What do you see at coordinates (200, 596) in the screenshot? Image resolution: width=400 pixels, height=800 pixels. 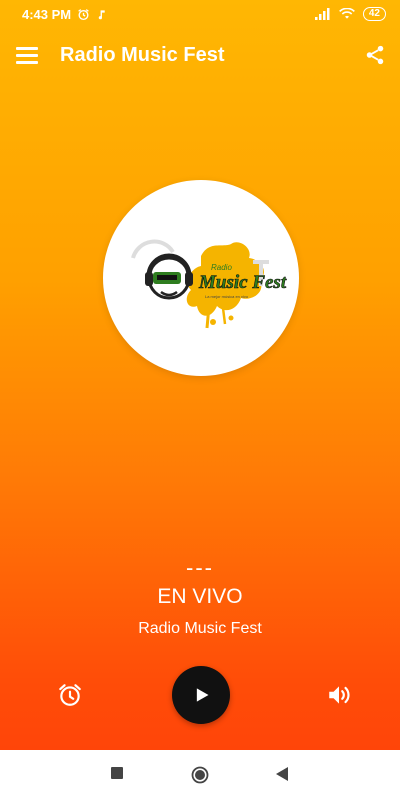 I see `live-status: EN VIVO` at bounding box center [200, 596].